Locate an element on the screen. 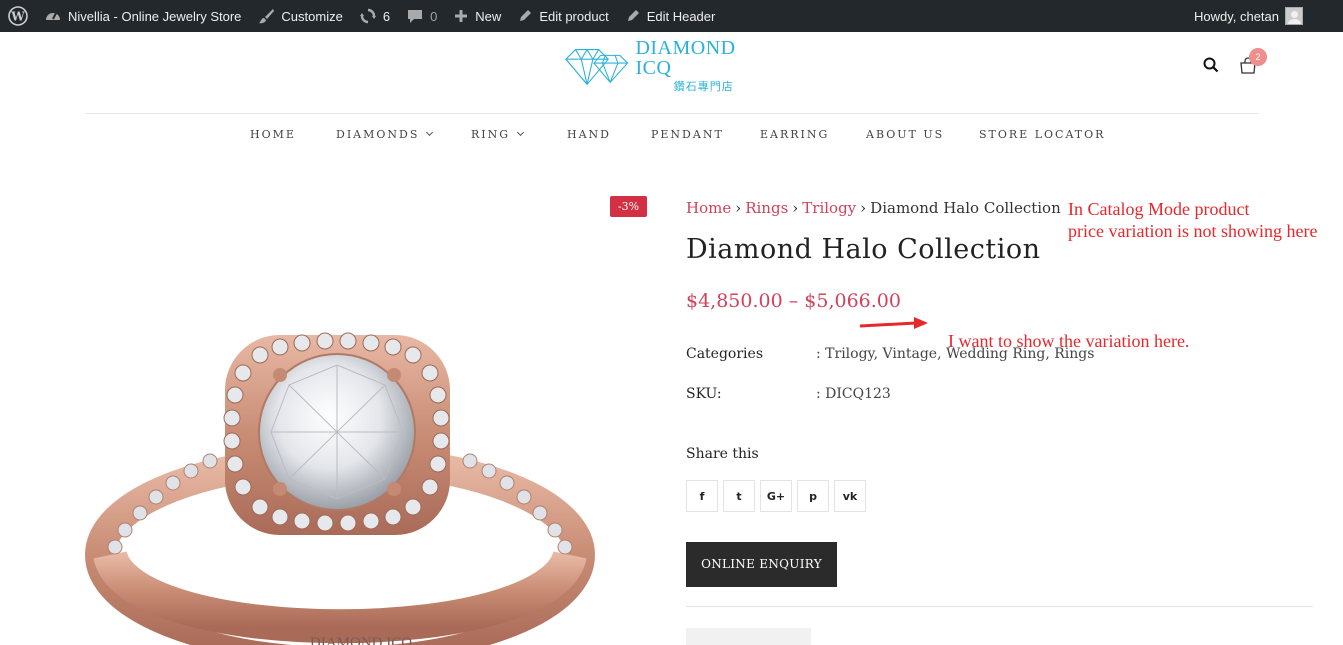 The image size is (1343, 645). nav-item-label: EARRING is located at coordinates (795, 134).